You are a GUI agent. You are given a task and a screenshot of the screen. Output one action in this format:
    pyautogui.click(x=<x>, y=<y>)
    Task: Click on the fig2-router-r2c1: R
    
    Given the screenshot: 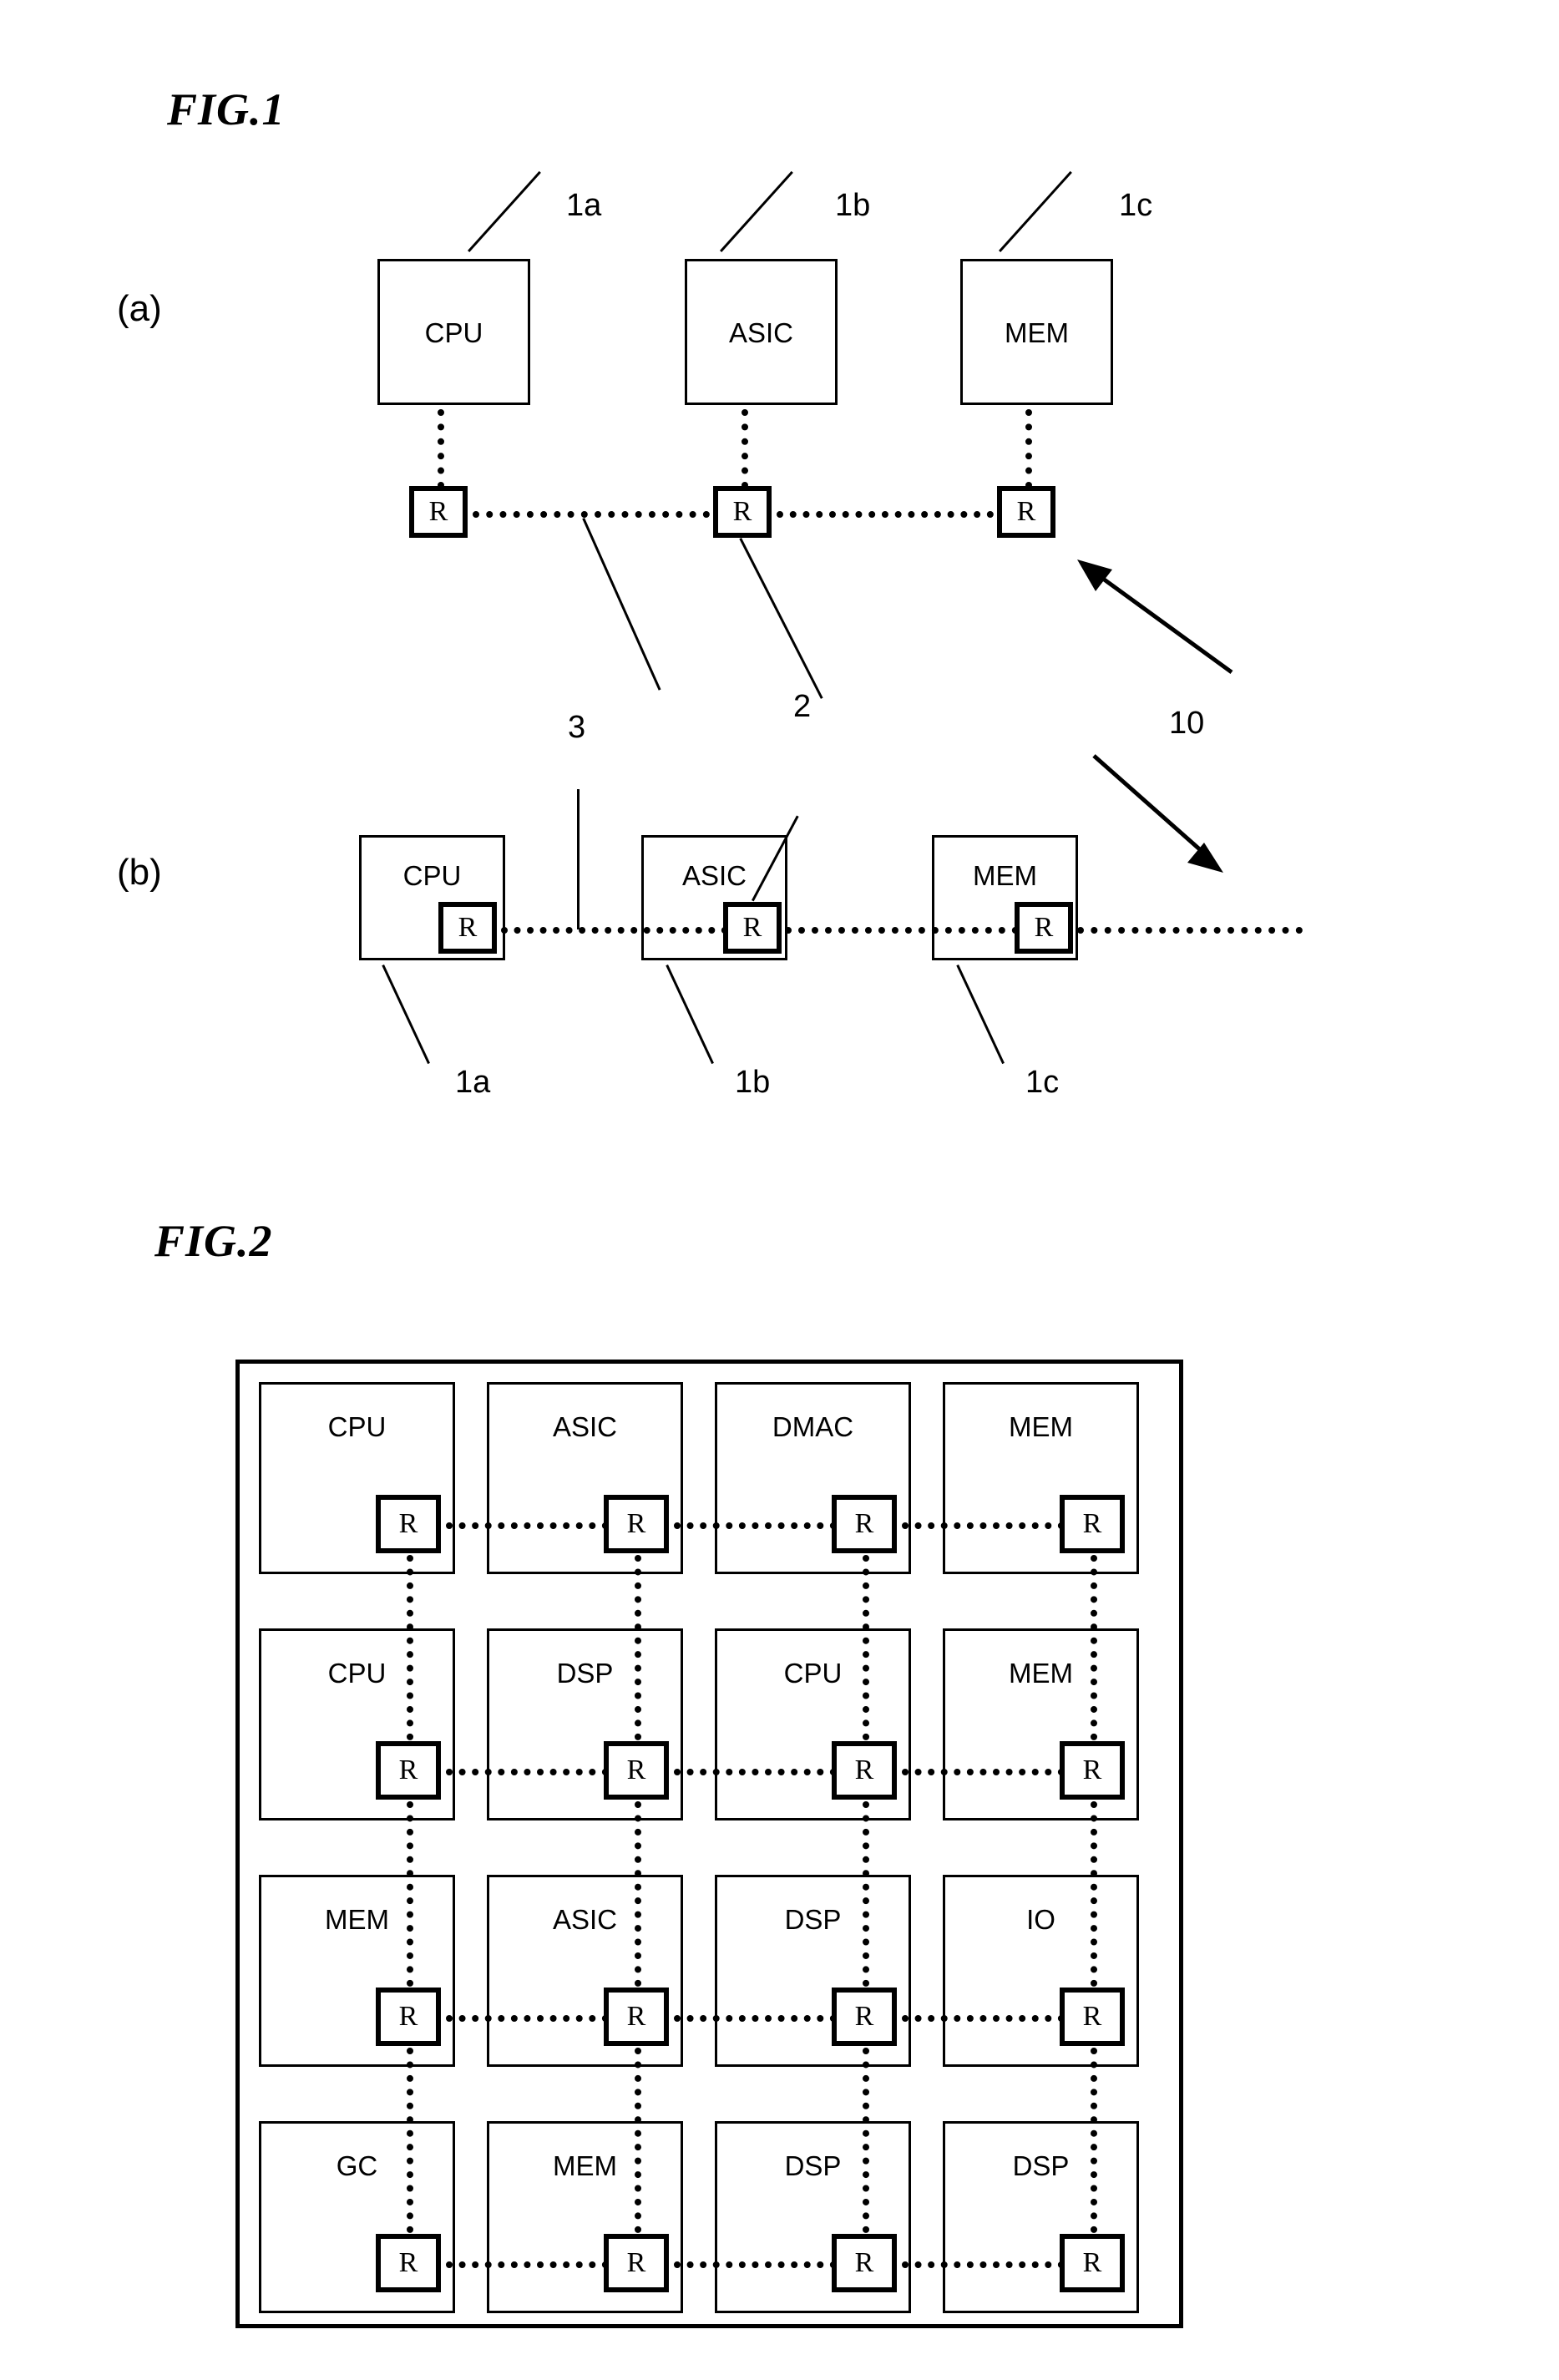 What is the action you would take?
    pyautogui.click(x=408, y=1770)
    